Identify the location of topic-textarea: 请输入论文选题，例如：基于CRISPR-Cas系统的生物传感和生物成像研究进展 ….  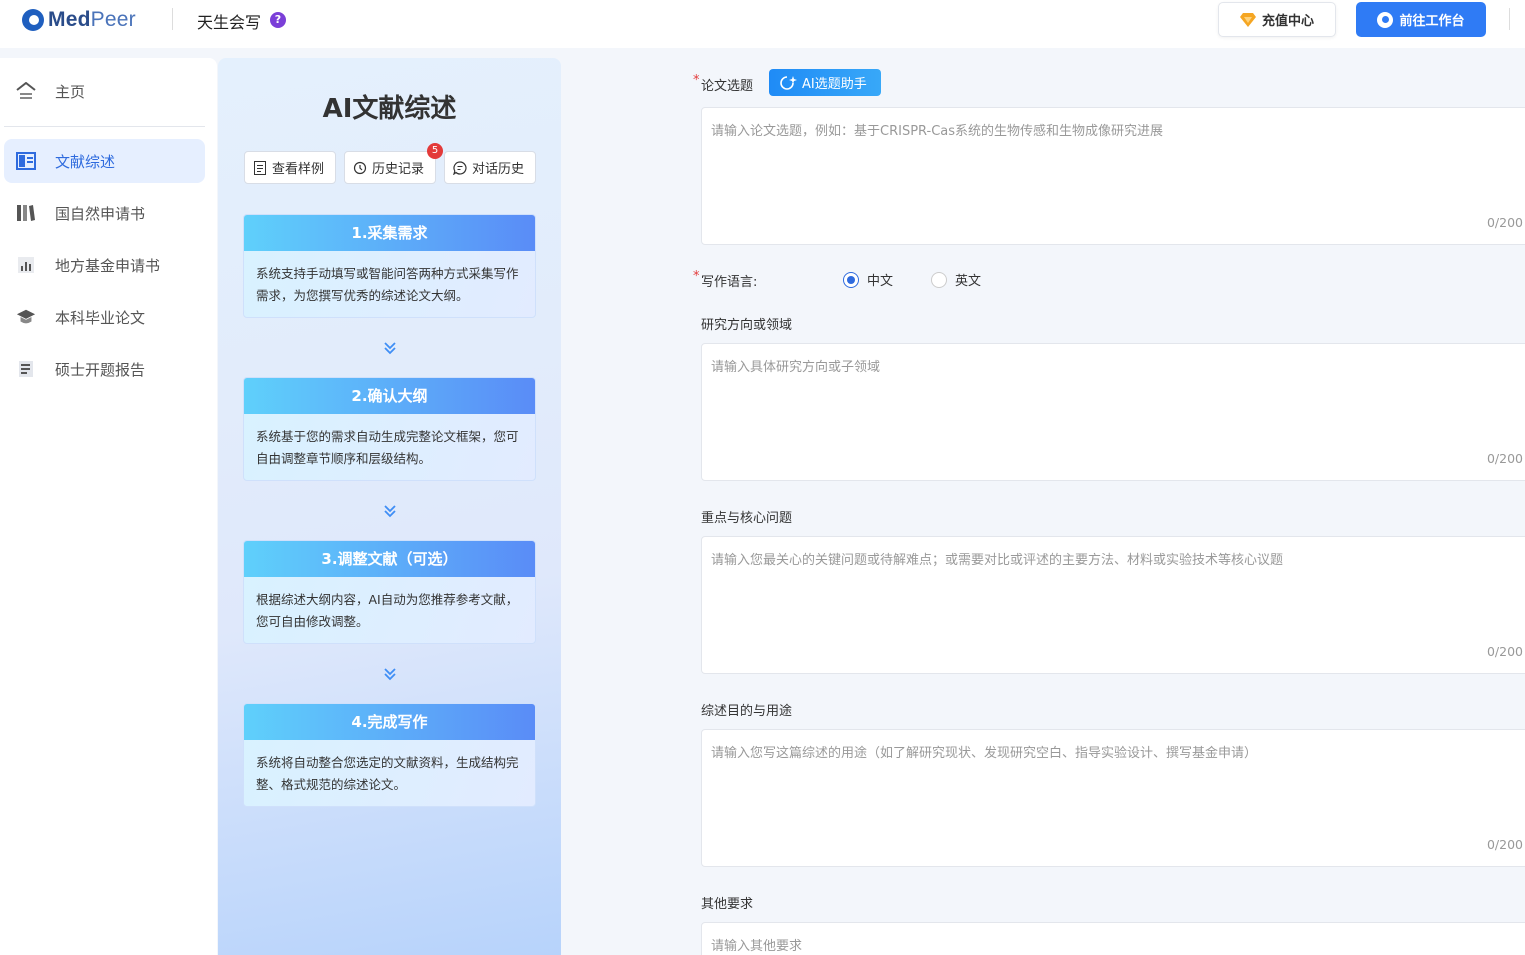
(1113, 176).